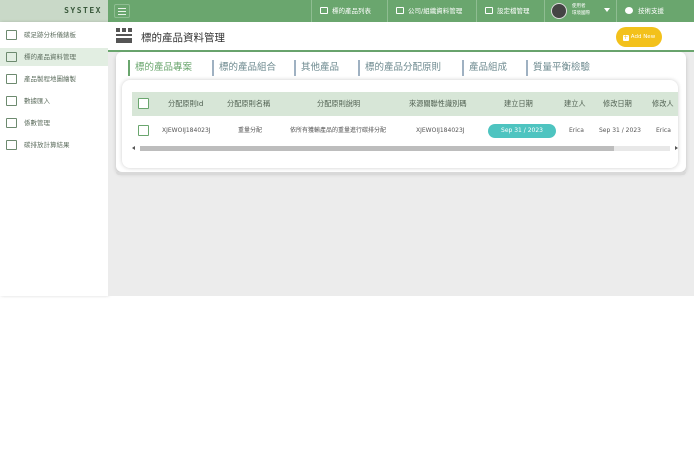  What do you see at coordinates (248, 104) in the screenshot?
I see `col-allocation-name: 分配原則名稱` at bounding box center [248, 104].